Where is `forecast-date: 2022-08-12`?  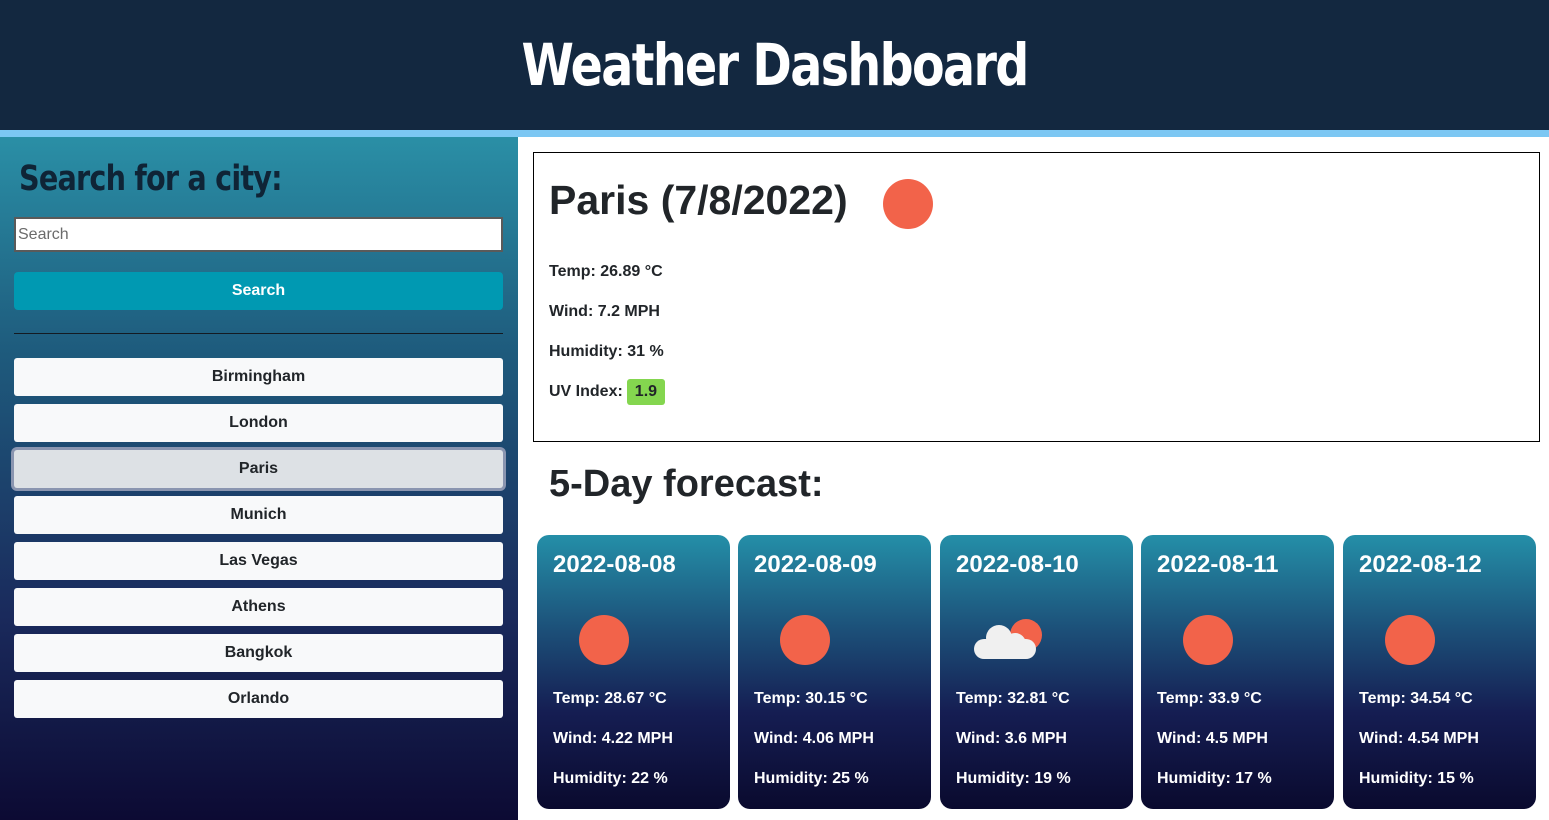 forecast-date: 2022-08-12 is located at coordinates (1420, 564).